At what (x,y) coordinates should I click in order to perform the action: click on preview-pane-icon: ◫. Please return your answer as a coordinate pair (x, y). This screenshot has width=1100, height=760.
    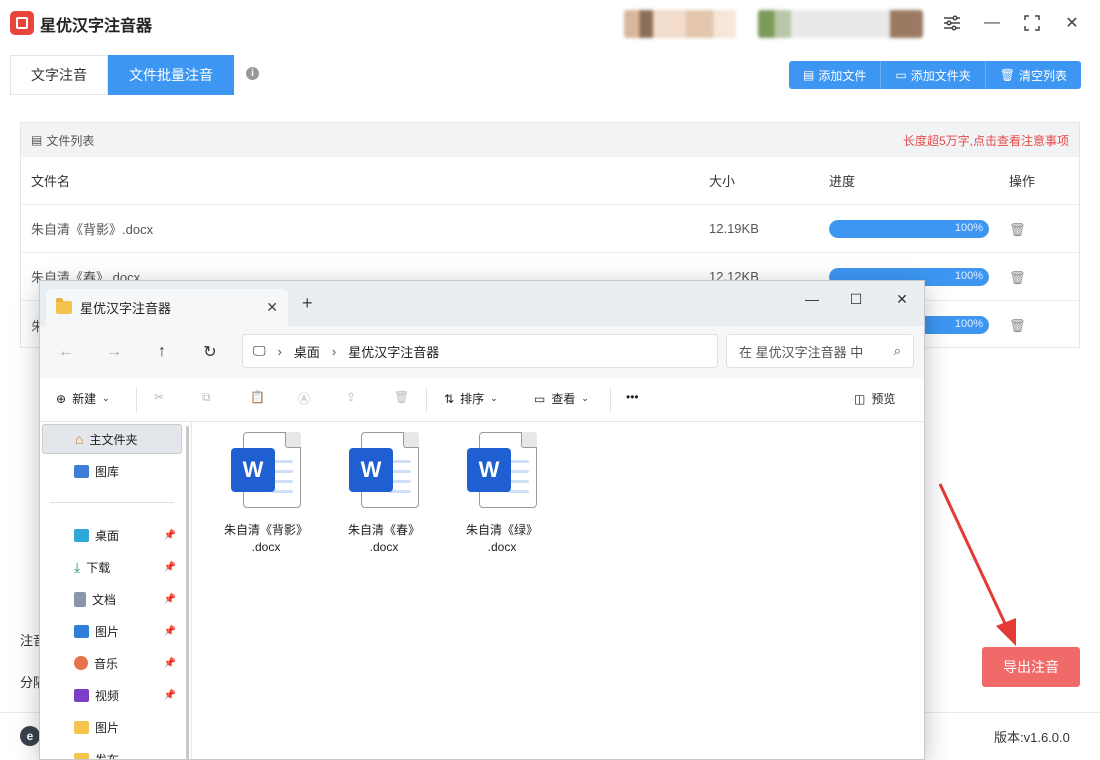
    Looking at the image, I should click on (860, 398).